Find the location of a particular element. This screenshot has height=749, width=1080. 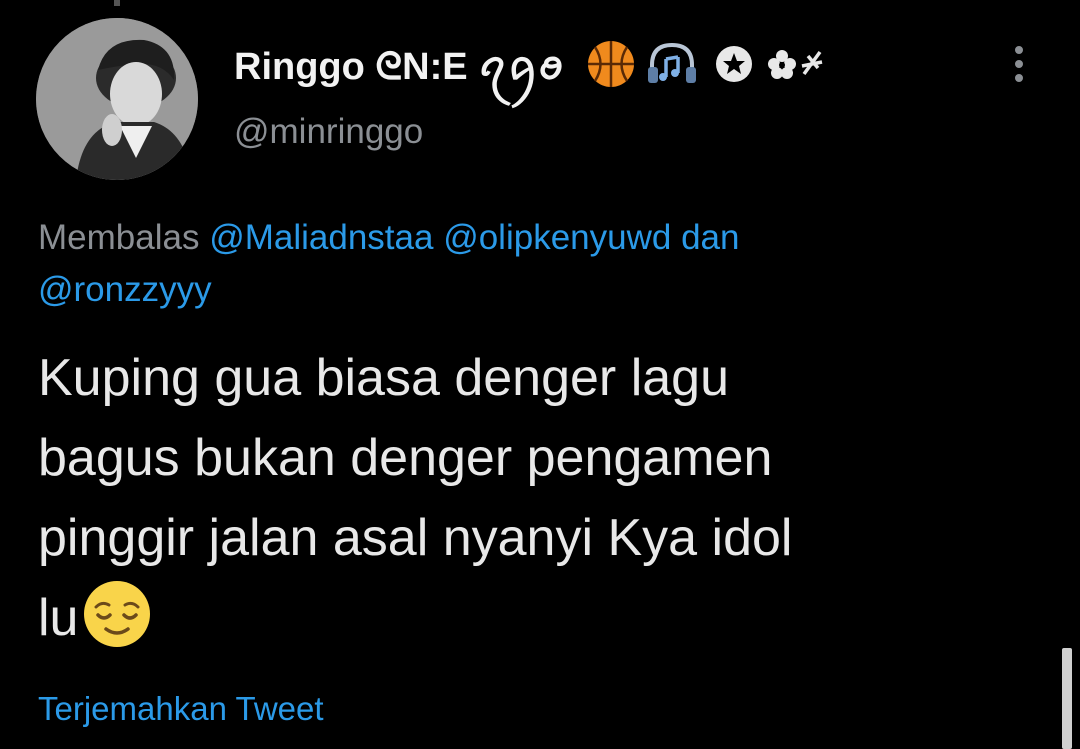

mention-link: @olipkenyuwd is located at coordinates (557, 237).